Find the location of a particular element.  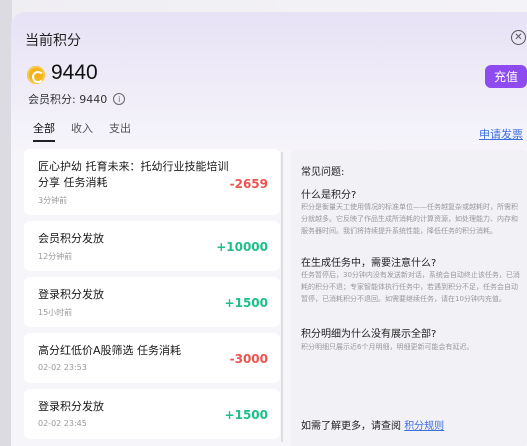

record-time: 02-02 23:53 is located at coordinates (62, 367).